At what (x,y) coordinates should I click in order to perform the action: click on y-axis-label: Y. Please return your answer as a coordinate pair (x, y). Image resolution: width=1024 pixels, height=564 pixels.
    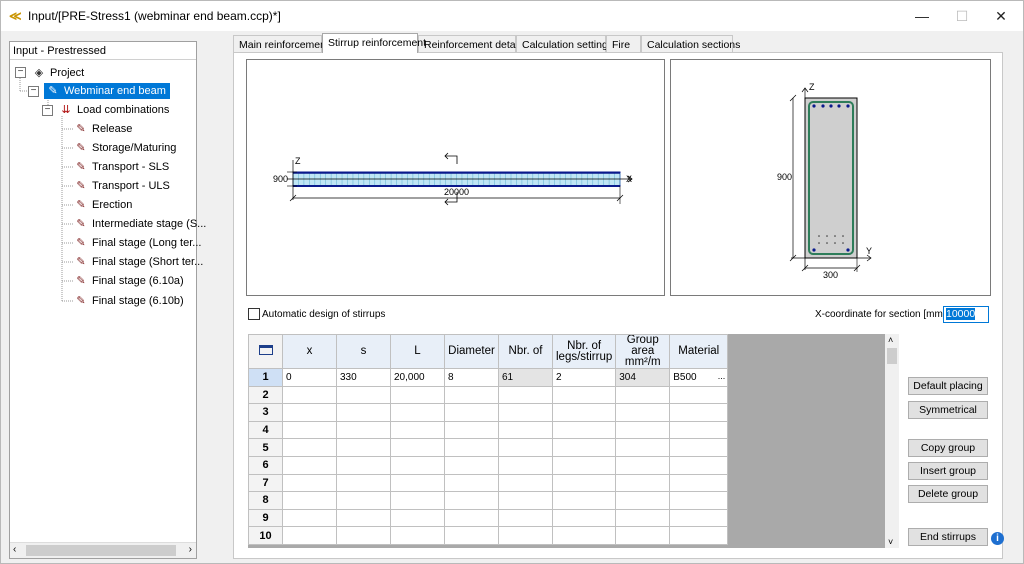
    Looking at the image, I should click on (869, 251).